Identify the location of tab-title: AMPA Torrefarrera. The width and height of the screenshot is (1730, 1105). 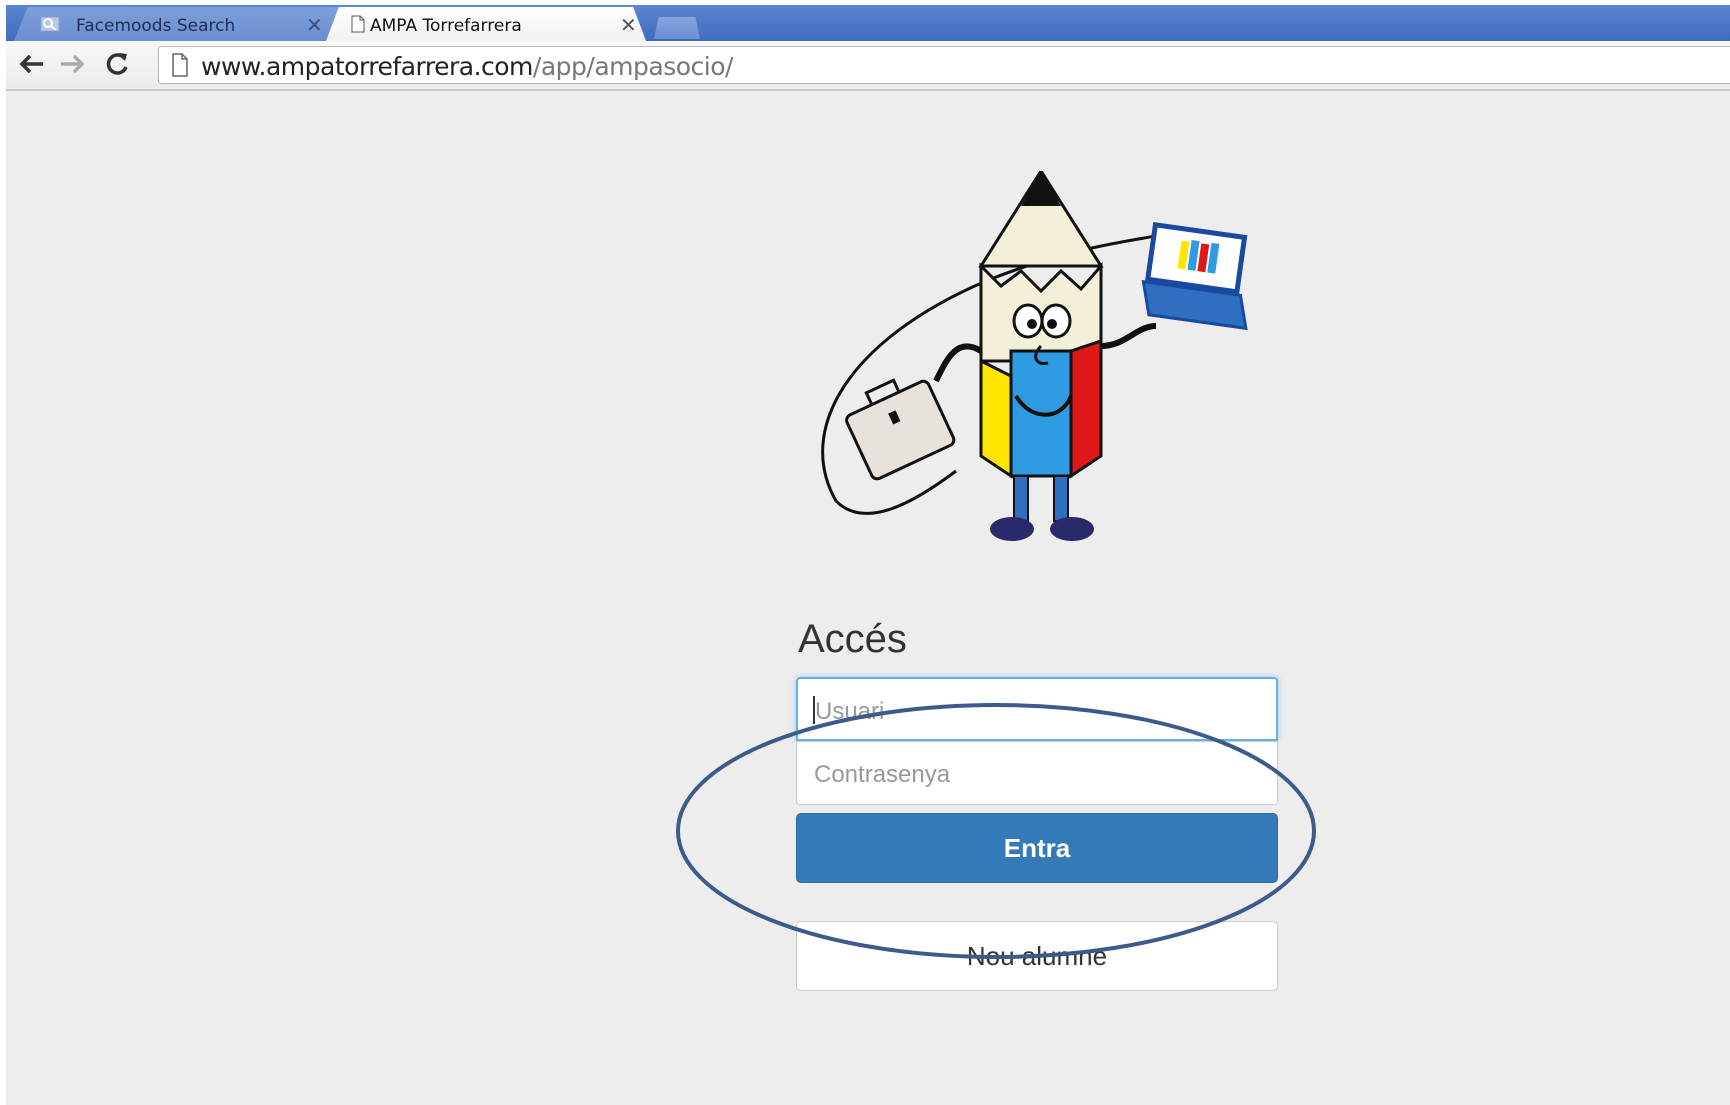
(446, 26).